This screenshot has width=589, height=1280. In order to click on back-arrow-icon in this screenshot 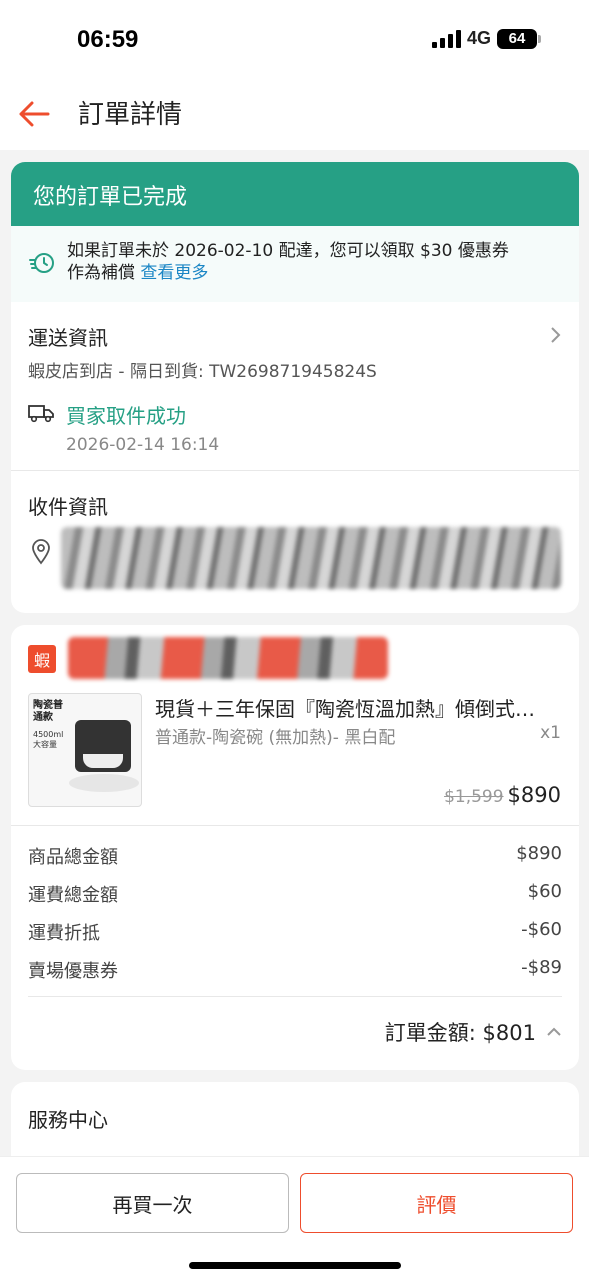, I will do `click(34, 114)`.